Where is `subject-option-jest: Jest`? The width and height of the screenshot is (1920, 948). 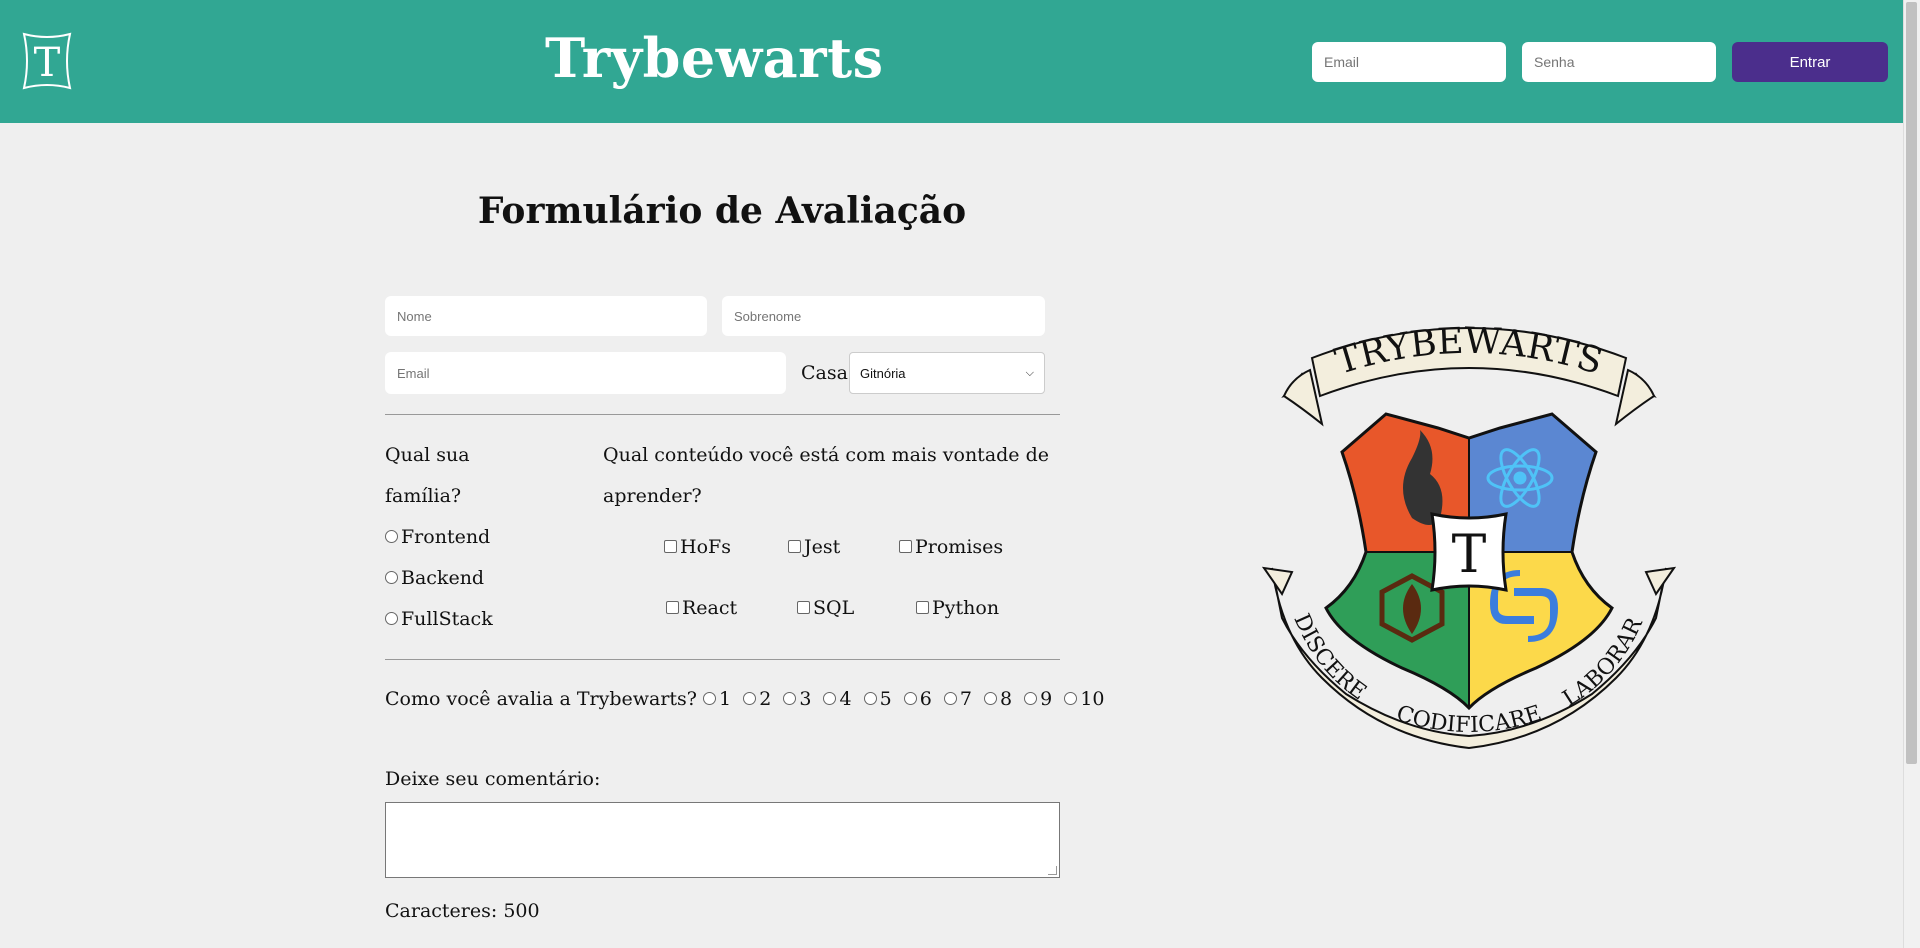 subject-option-jest: Jest is located at coordinates (814, 547).